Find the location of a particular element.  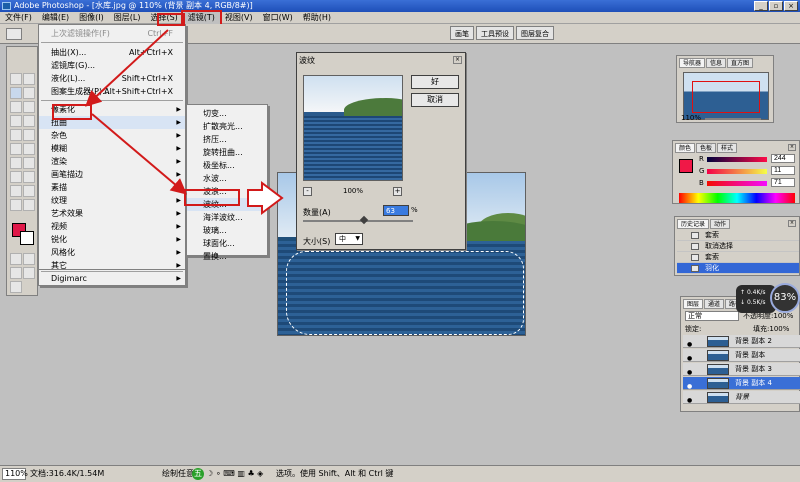

menu-item-liquify: 液化(L)... Shift+Ctrl+X is located at coordinates (112, 78).